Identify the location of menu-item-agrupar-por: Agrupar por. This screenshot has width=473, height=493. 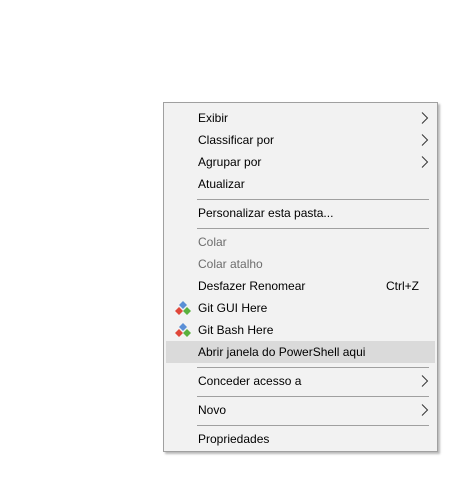
(300, 162).